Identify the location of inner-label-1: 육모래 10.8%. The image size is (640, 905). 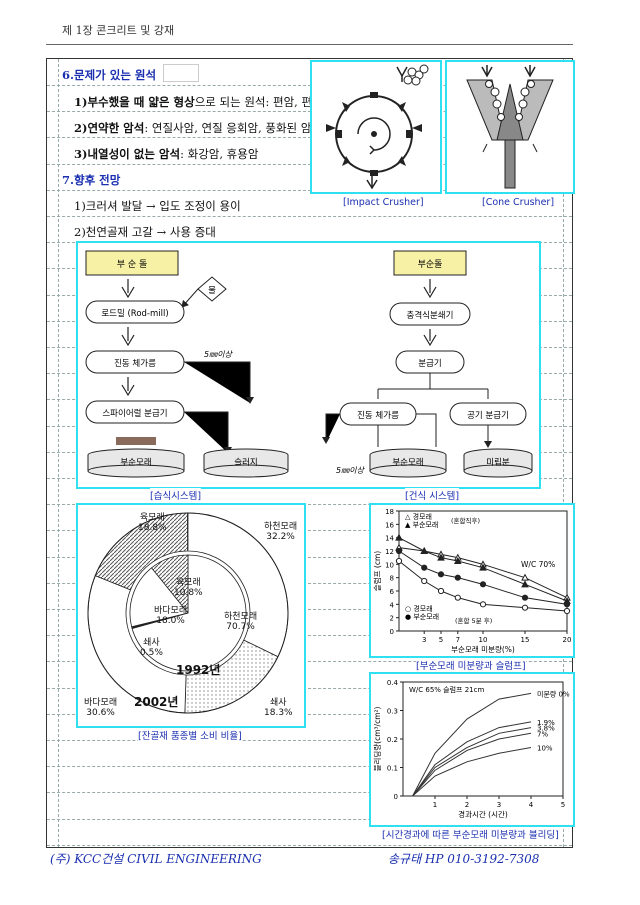
(188, 586).